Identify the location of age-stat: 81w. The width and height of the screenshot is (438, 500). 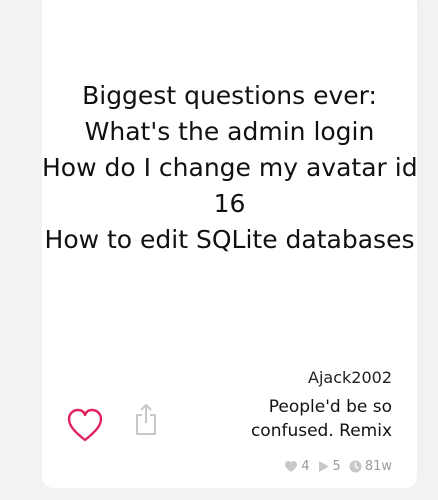
(370, 466).